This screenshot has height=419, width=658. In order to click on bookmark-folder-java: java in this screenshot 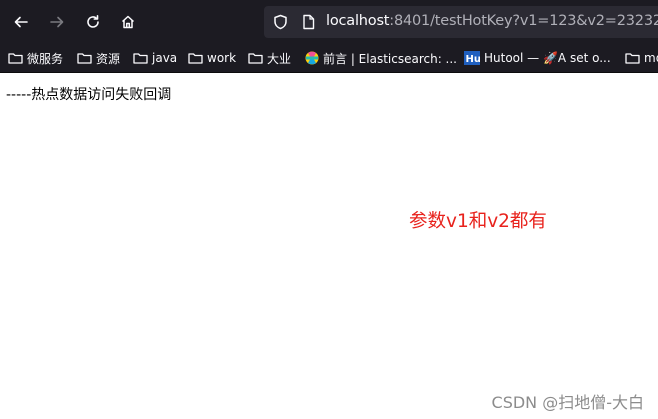, I will do `click(155, 58)`.